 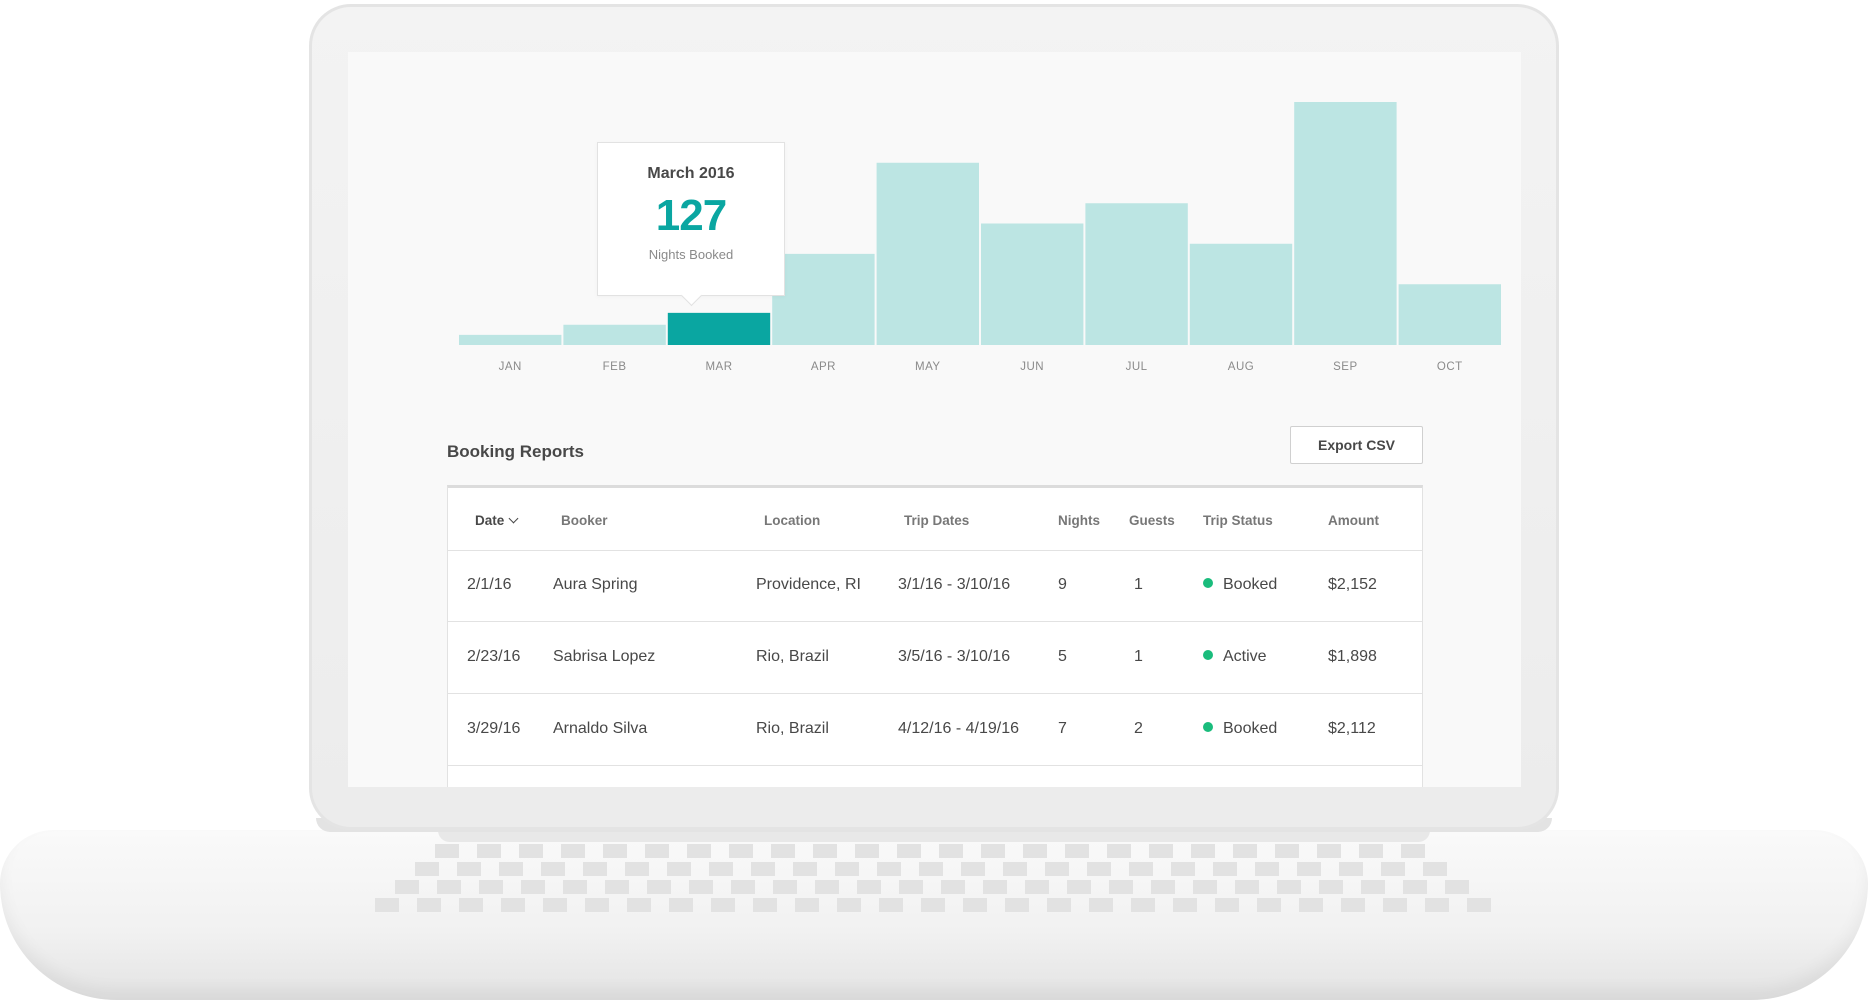 I want to click on cell-date: 2/23/16, so click(x=494, y=656).